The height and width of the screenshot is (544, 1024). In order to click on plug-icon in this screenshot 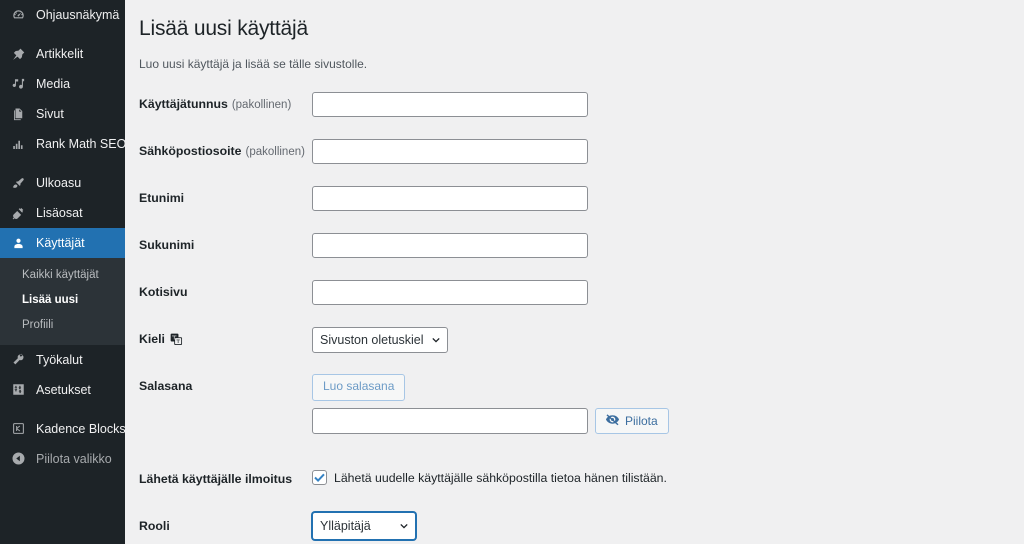, I will do `click(18, 213)`.